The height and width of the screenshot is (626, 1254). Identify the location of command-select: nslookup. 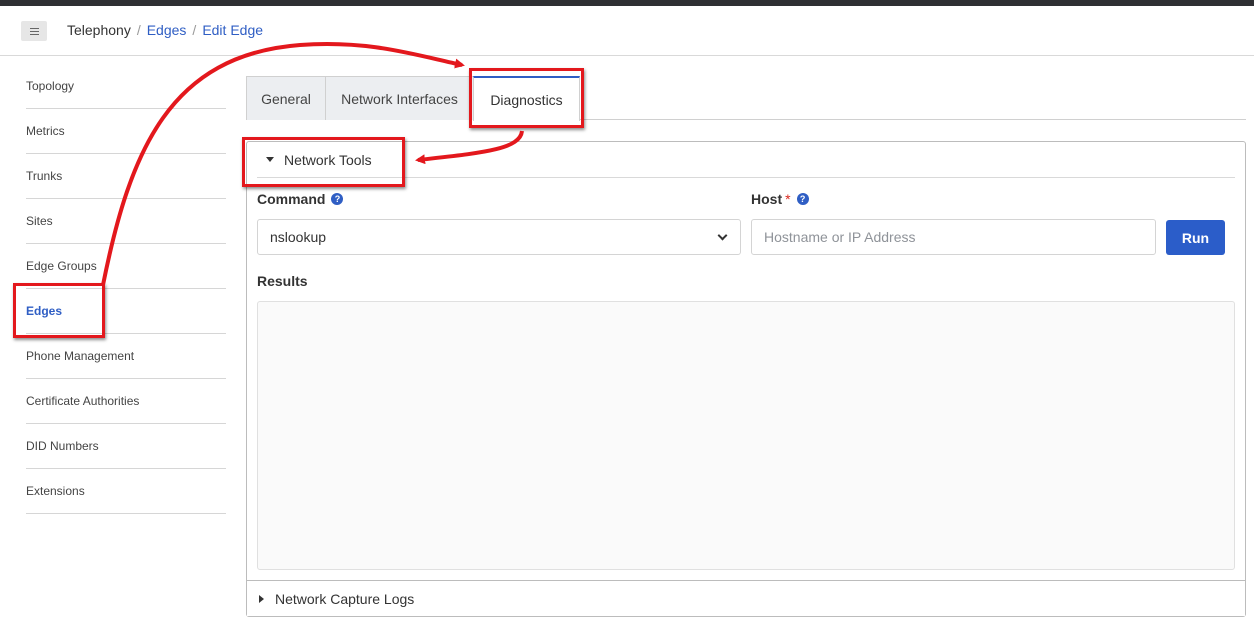
(499, 237).